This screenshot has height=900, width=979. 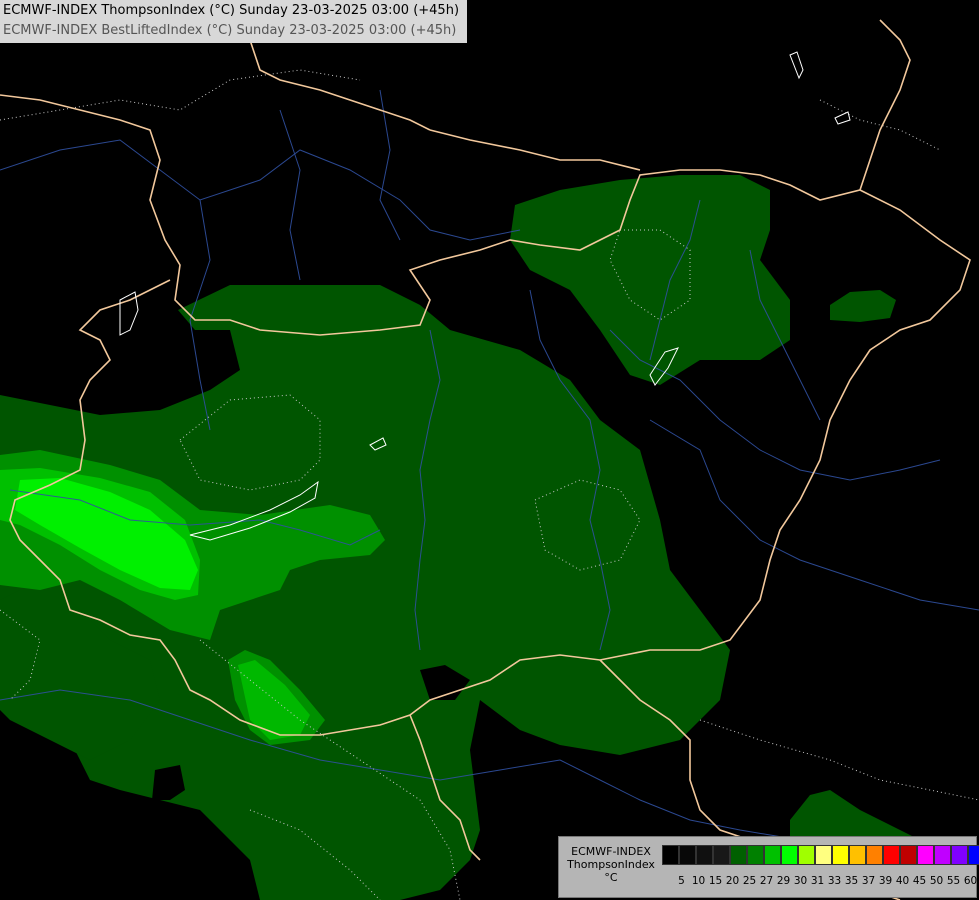 I want to click on legend-tick: 25, so click(x=749, y=881).